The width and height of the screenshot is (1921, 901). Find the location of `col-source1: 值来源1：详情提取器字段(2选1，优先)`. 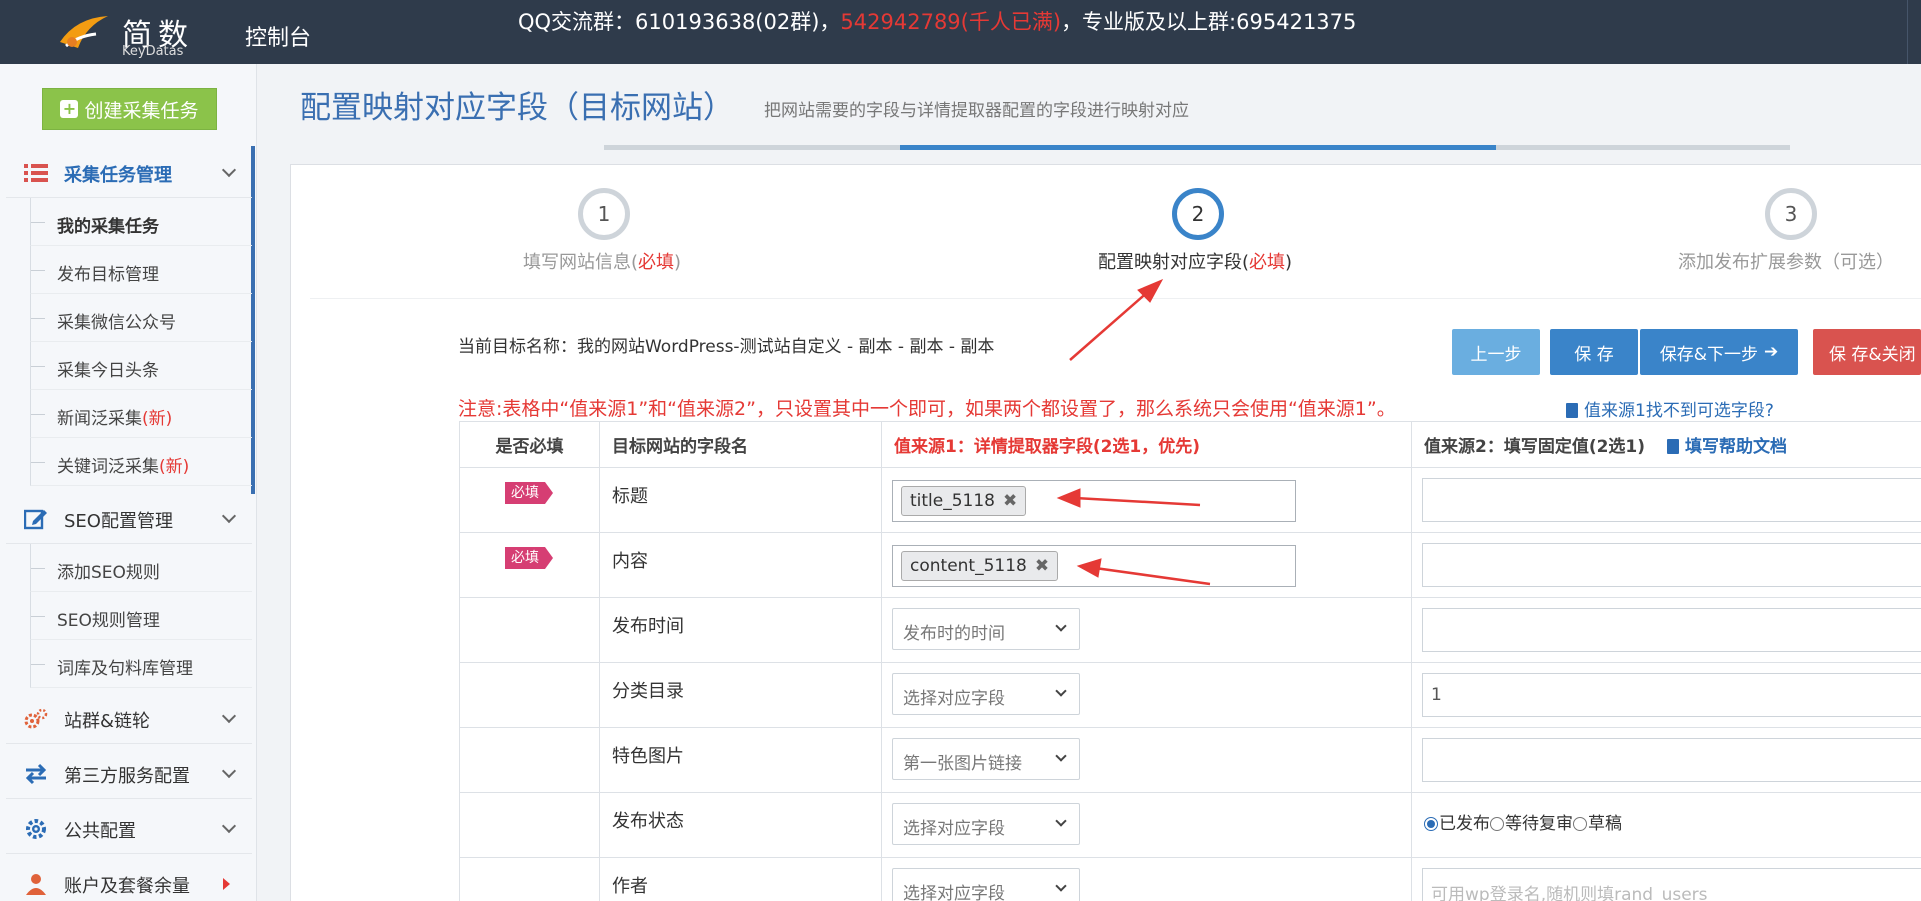

col-source1: 值来源1：详情提取器字段(2选1，优先) is located at coordinates (1146, 444).